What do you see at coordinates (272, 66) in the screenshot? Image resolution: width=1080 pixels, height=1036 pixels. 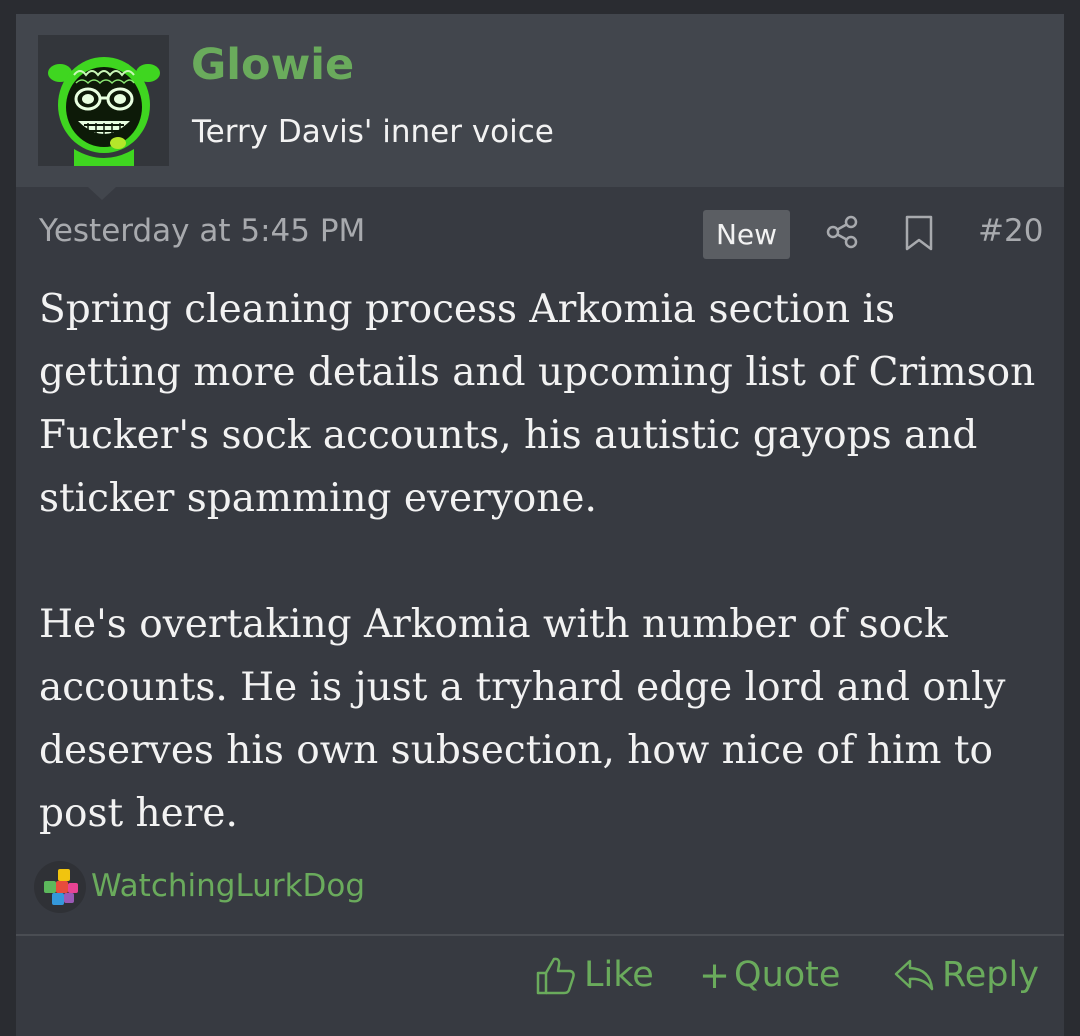 I see `user-name: Glowie` at bounding box center [272, 66].